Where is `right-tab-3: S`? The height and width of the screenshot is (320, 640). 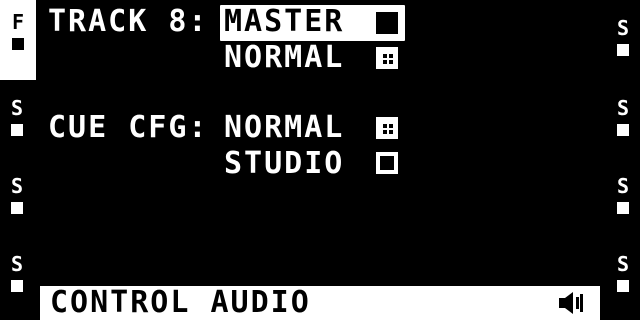 right-tab-3: S is located at coordinates (623, 195).